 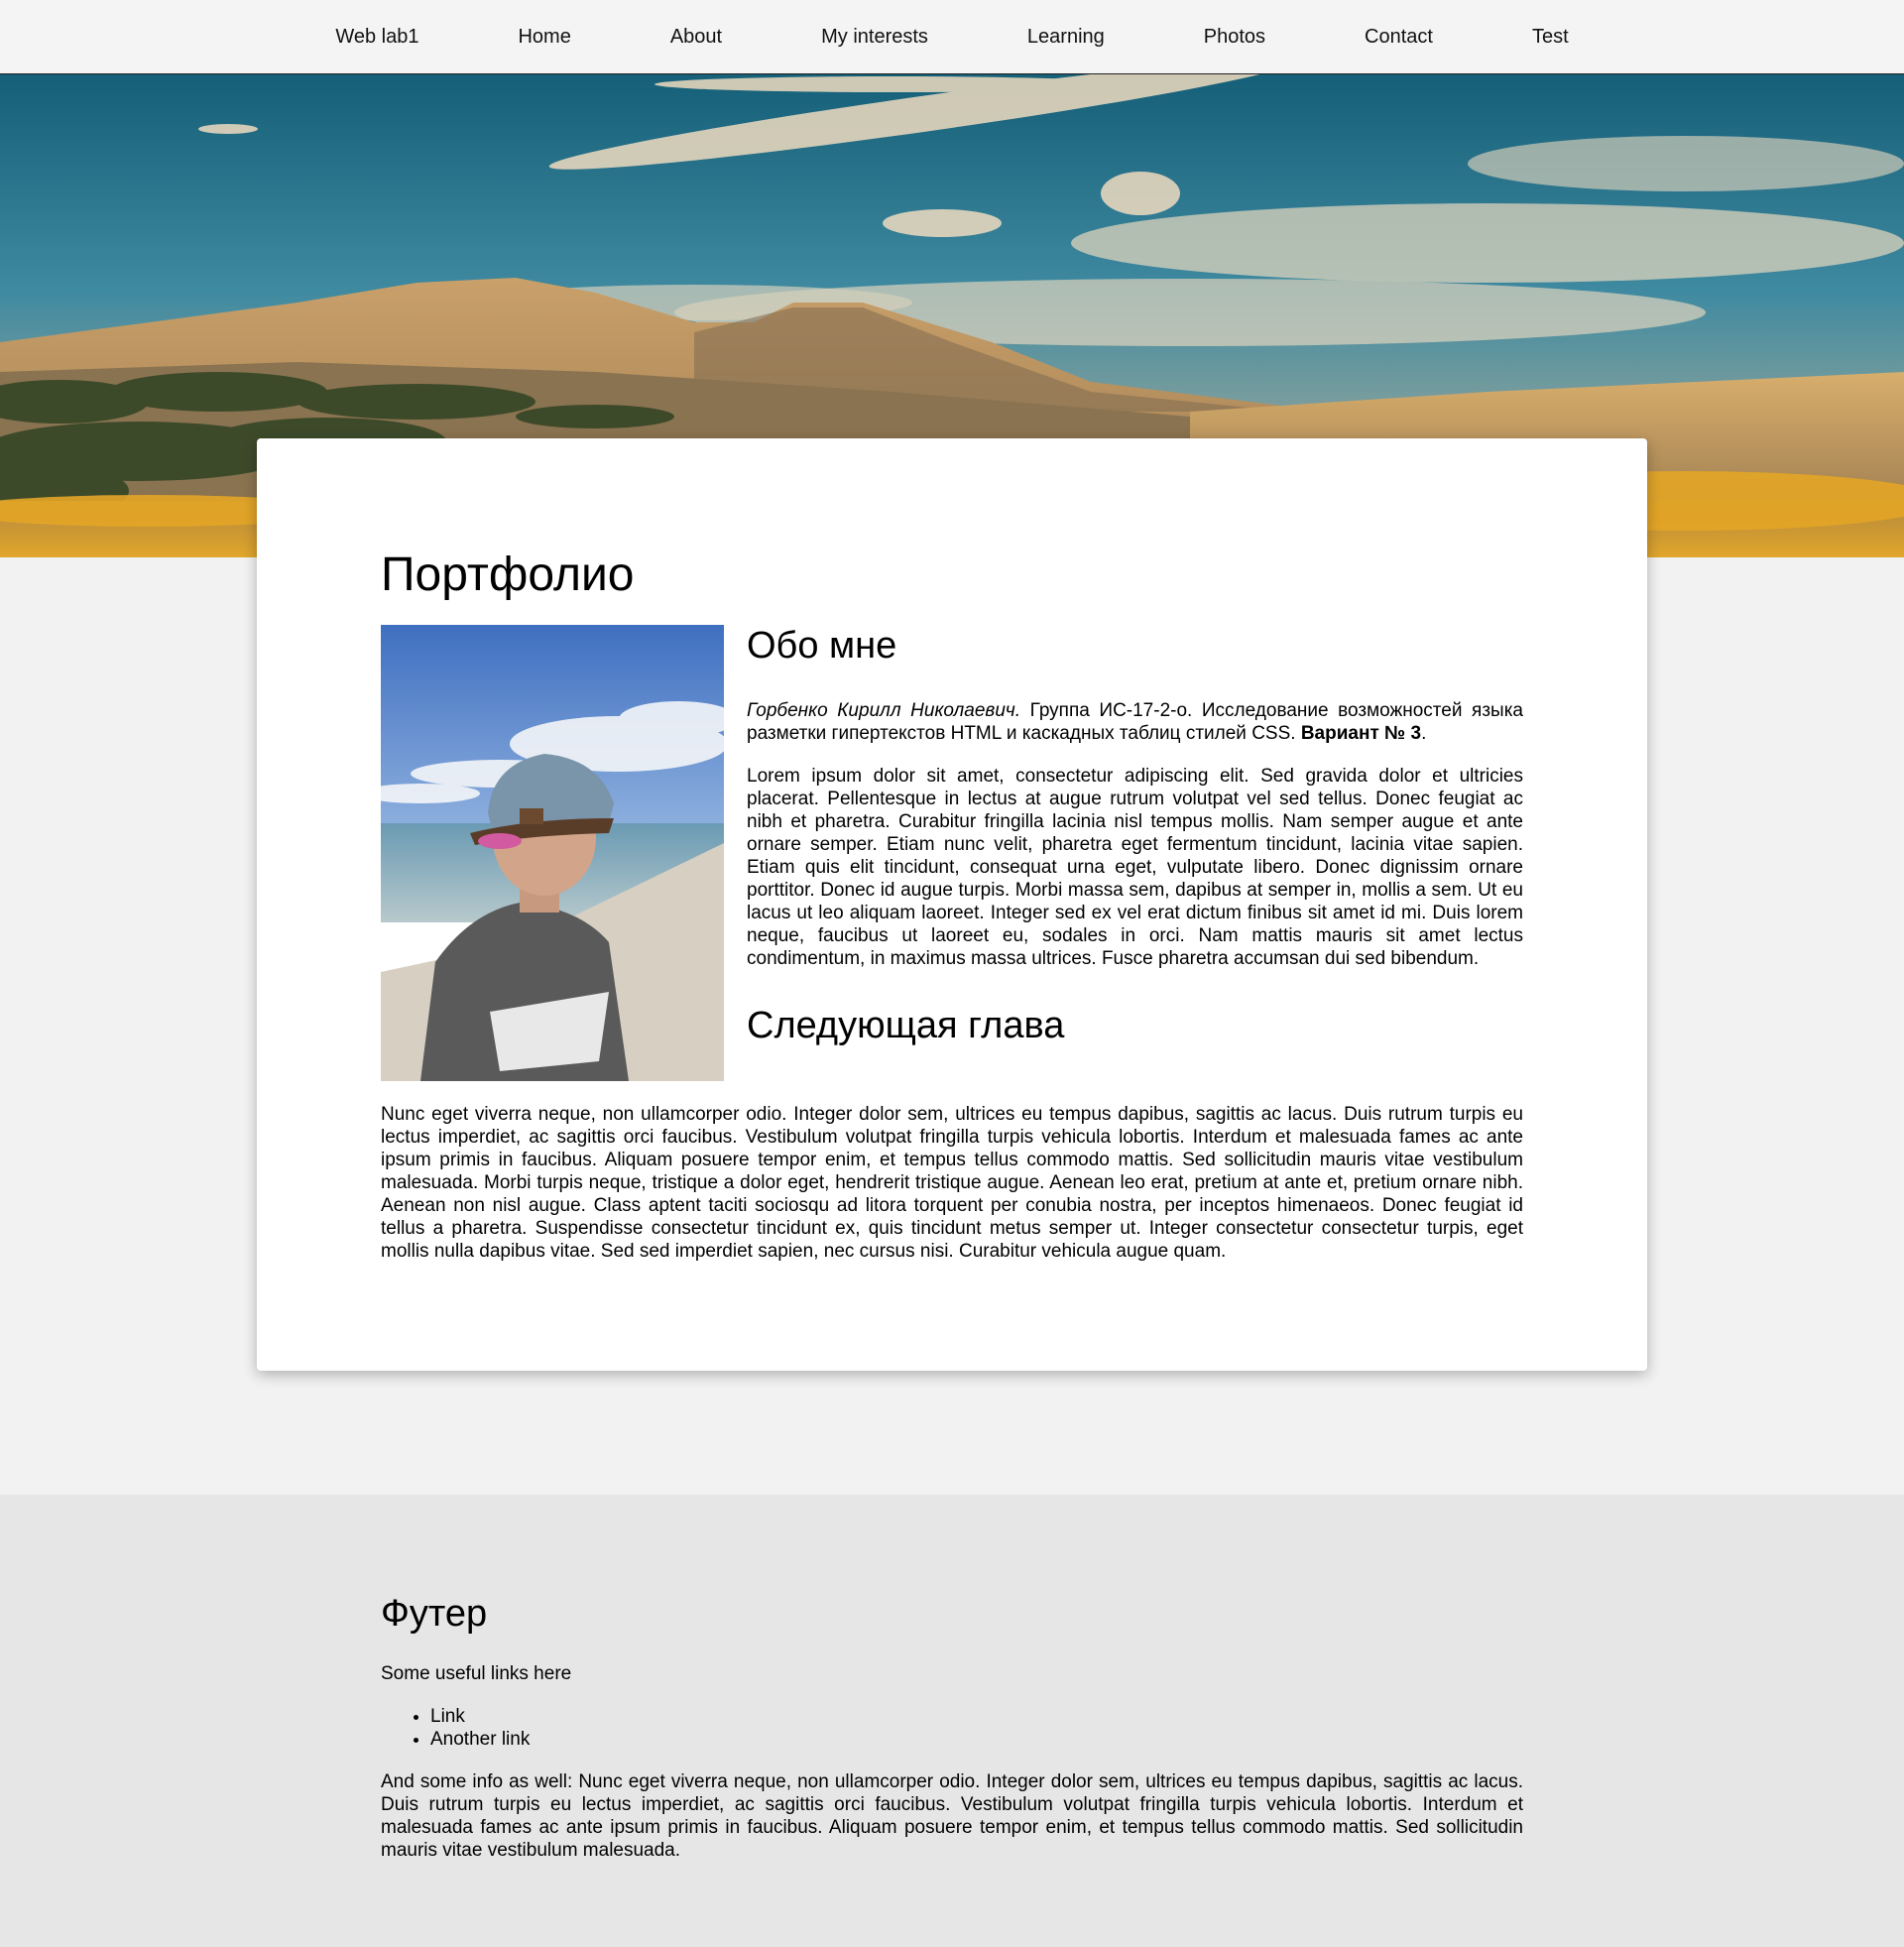 I want to click on page-title: Портфолио, so click(x=508, y=574).